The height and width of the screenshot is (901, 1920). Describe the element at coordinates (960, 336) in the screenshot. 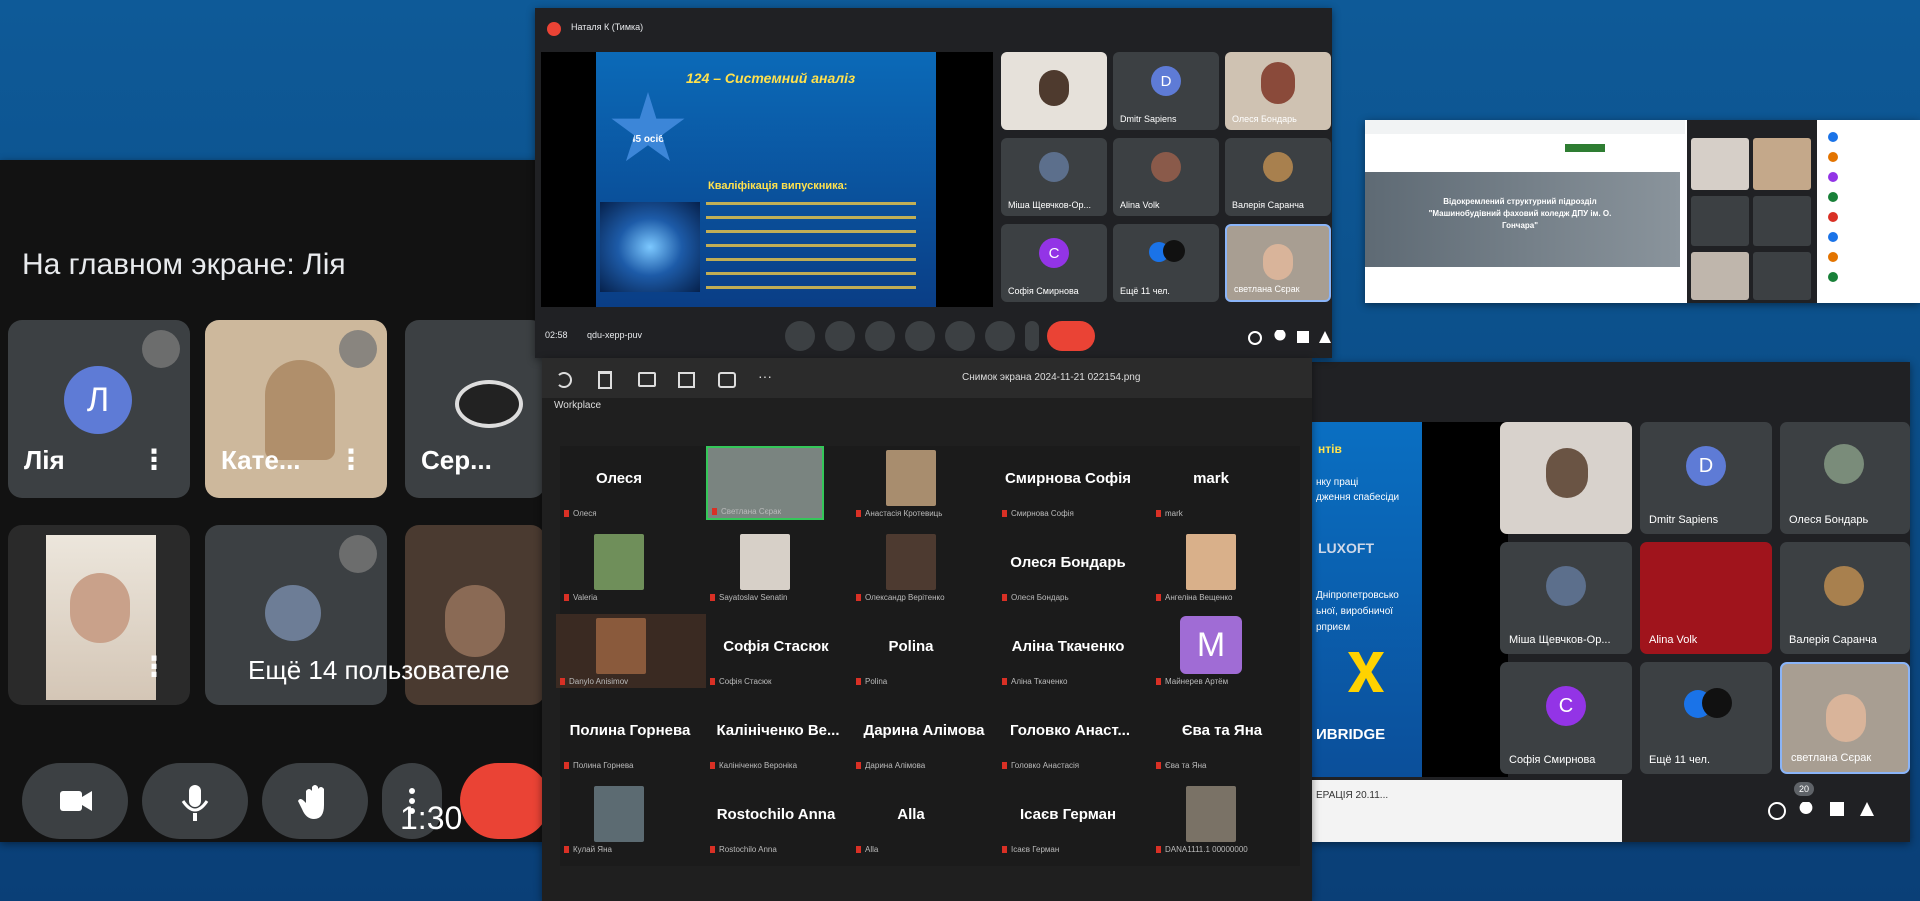

I see `present-button` at that location.